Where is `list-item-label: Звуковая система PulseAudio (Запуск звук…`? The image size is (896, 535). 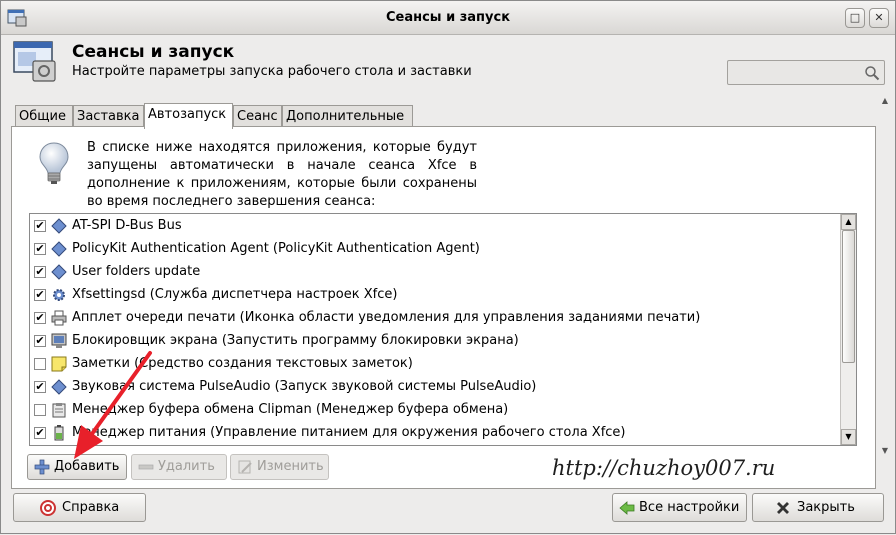 list-item-label: Звуковая система PulseAudio (Запуск звук… is located at coordinates (304, 386).